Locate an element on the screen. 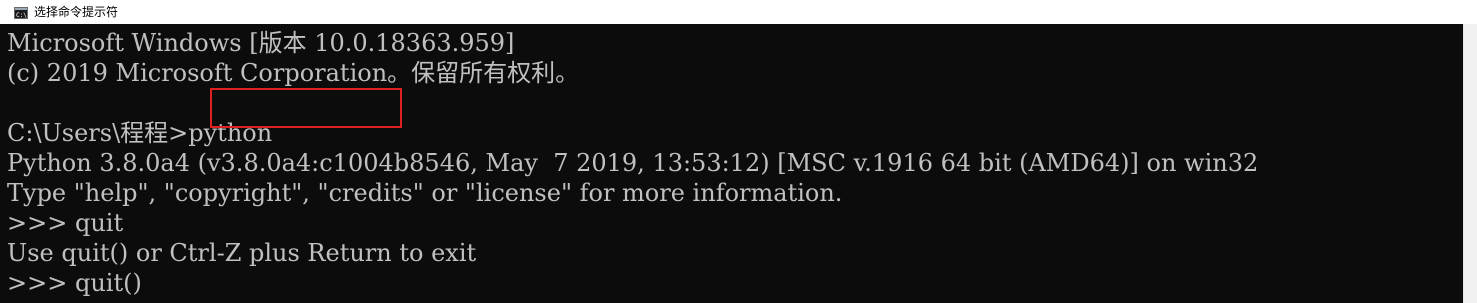  console-line-quit-call: >>> quit() is located at coordinates (74, 283).